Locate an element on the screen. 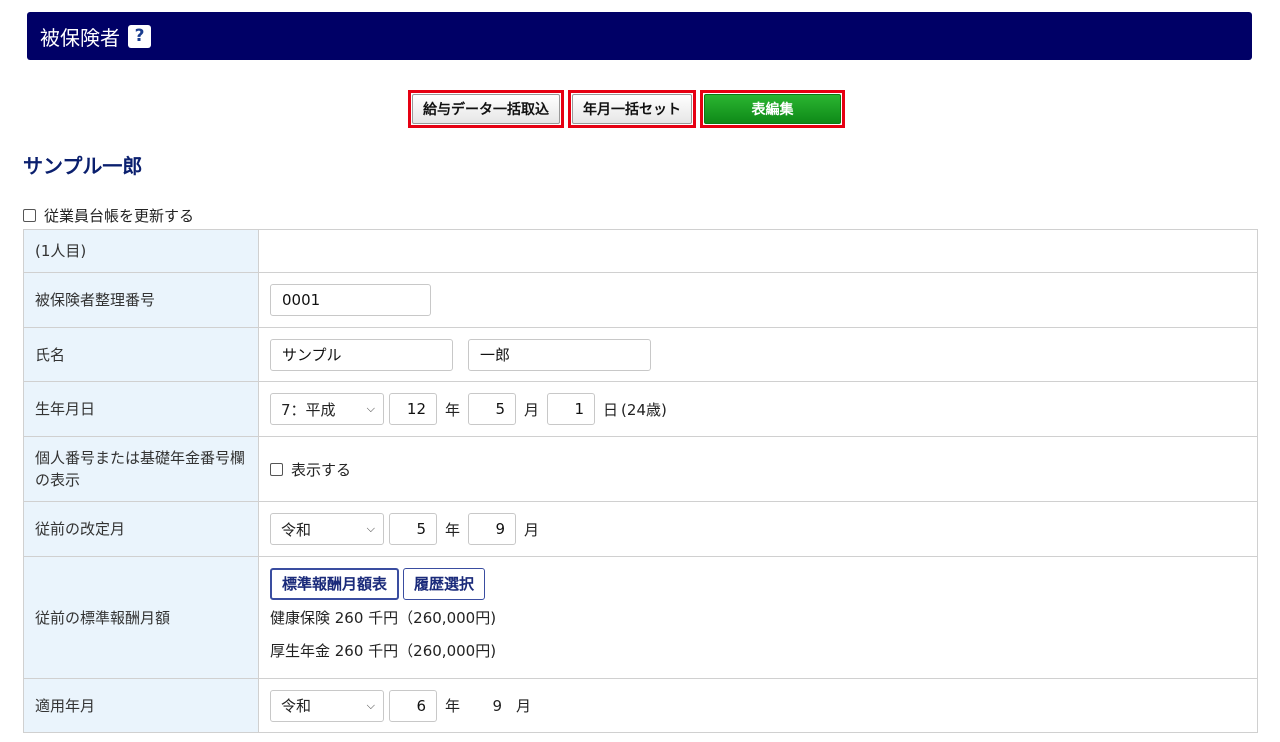 This screenshot has height=742, width=1280. prev-revision-month-unit: 月 is located at coordinates (532, 529).